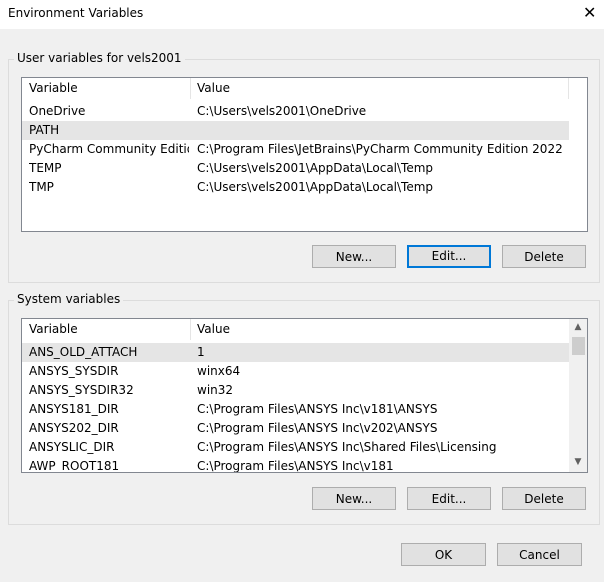 The image size is (604, 582). I want to click on scrollbar-thumb, so click(578, 346).